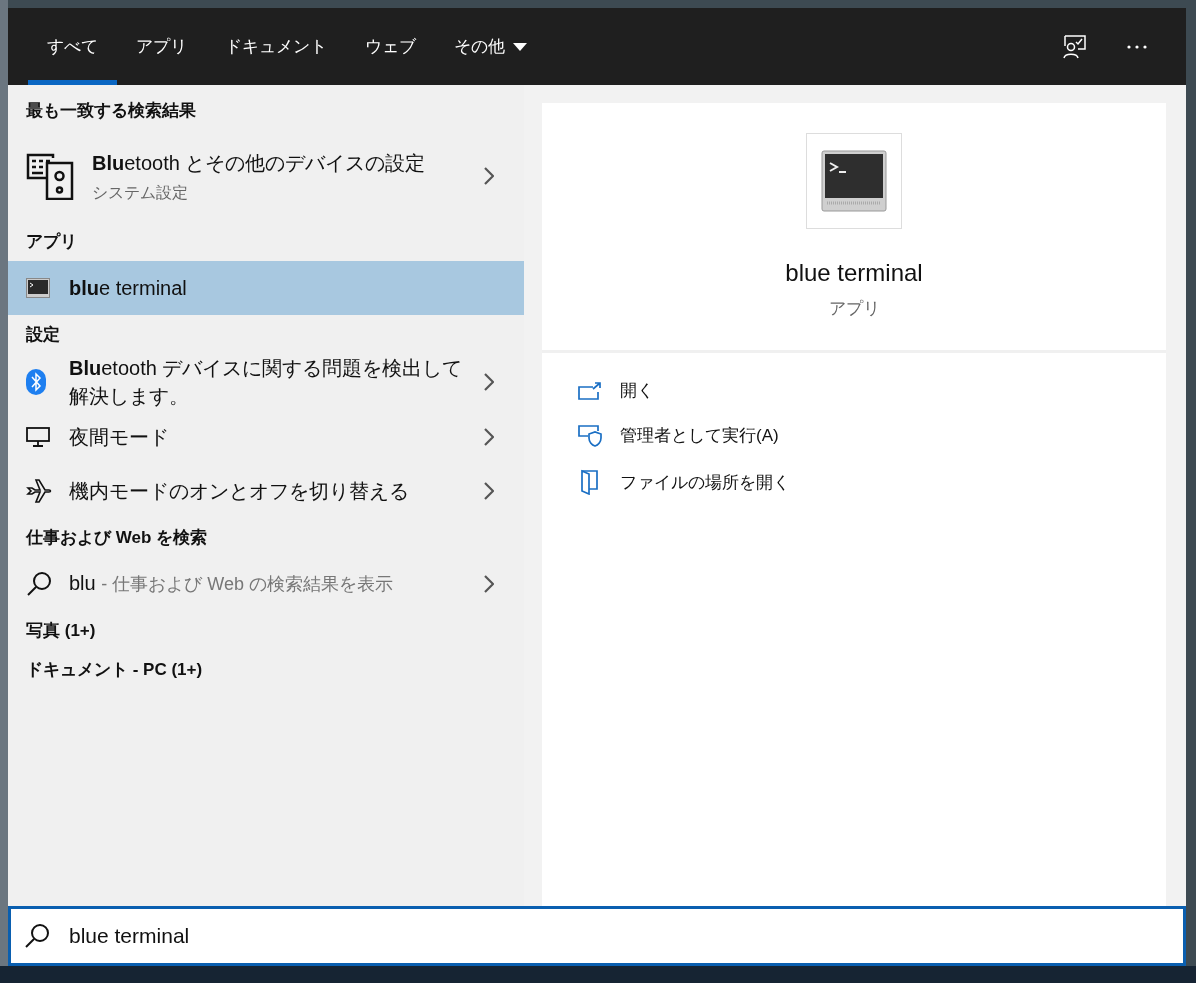 The width and height of the screenshot is (1196, 983). Describe the element at coordinates (39, 584) in the screenshot. I see `search-icon` at that location.